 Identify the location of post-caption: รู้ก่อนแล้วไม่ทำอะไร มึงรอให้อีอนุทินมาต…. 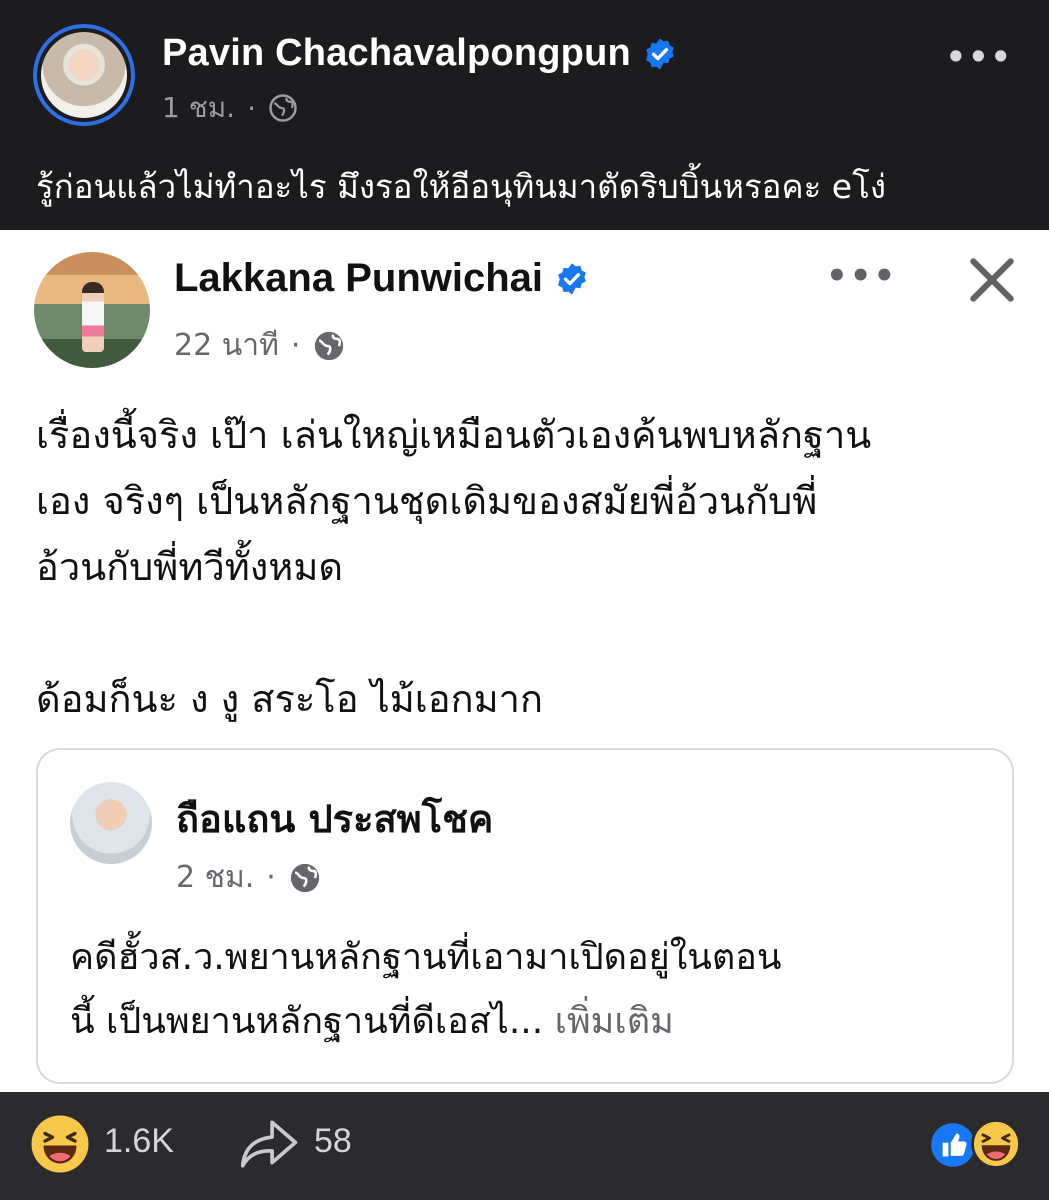
(461, 186).